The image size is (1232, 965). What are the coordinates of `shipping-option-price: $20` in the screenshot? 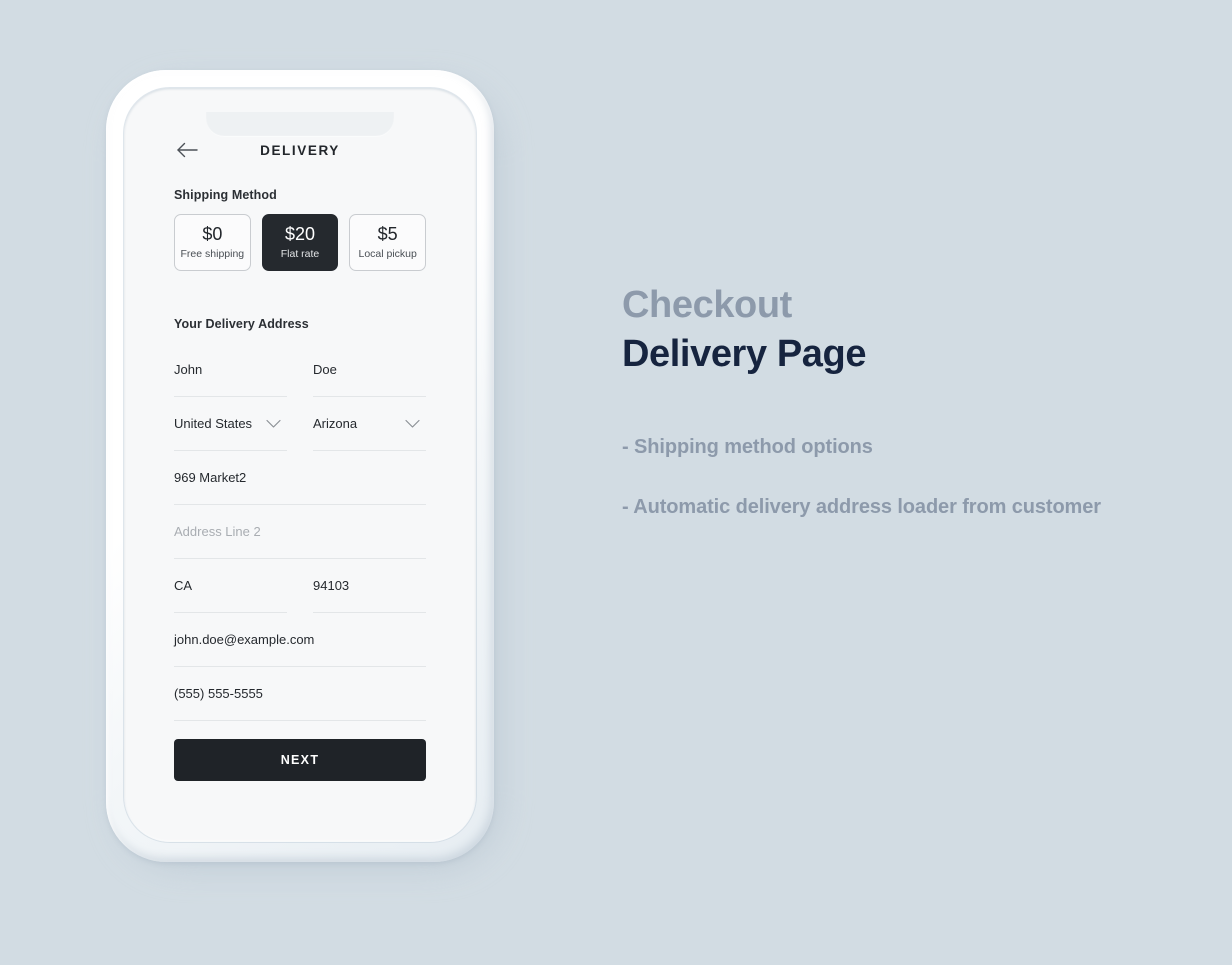 It's located at (300, 233).